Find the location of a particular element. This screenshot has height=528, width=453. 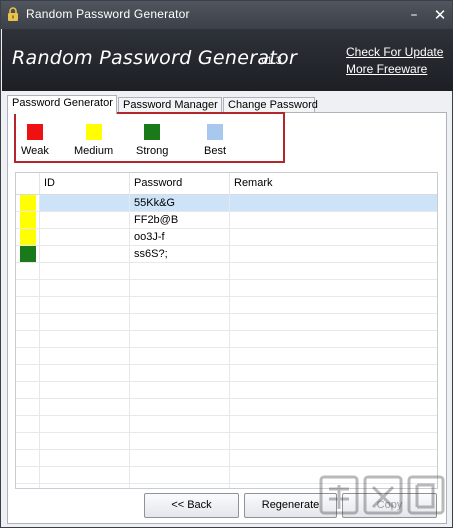

legend-label-strong: Strong is located at coordinates (152, 151).